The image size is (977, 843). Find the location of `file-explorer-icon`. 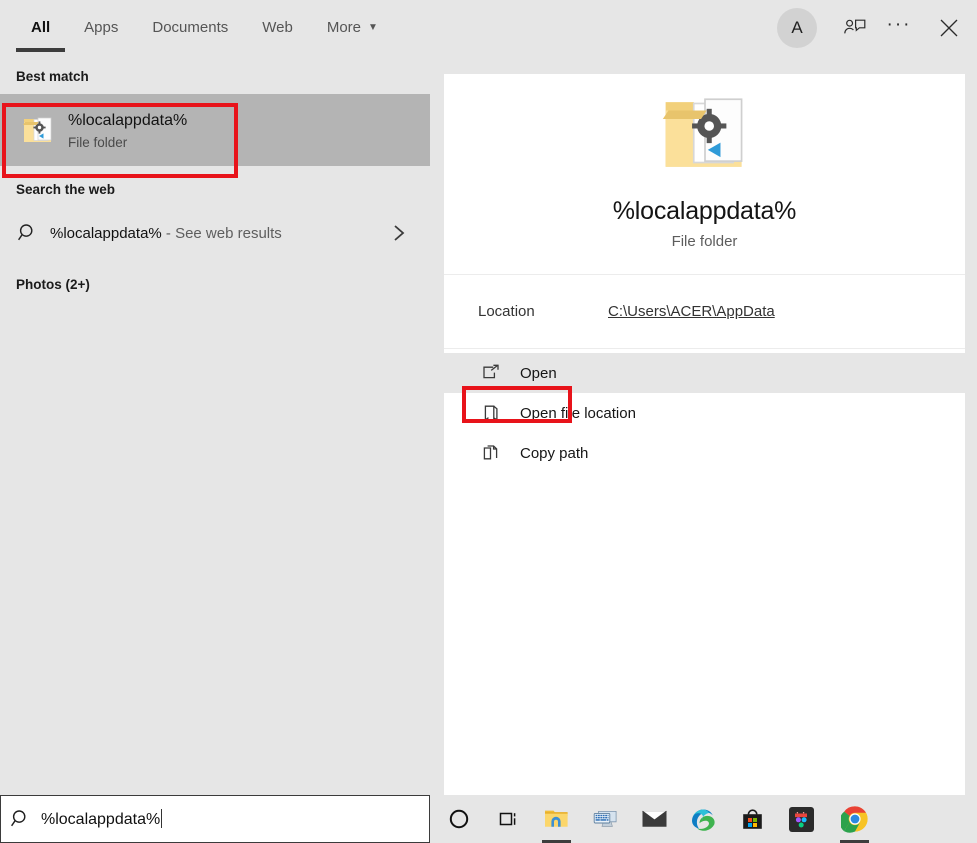

file-explorer-icon is located at coordinates (557, 819).